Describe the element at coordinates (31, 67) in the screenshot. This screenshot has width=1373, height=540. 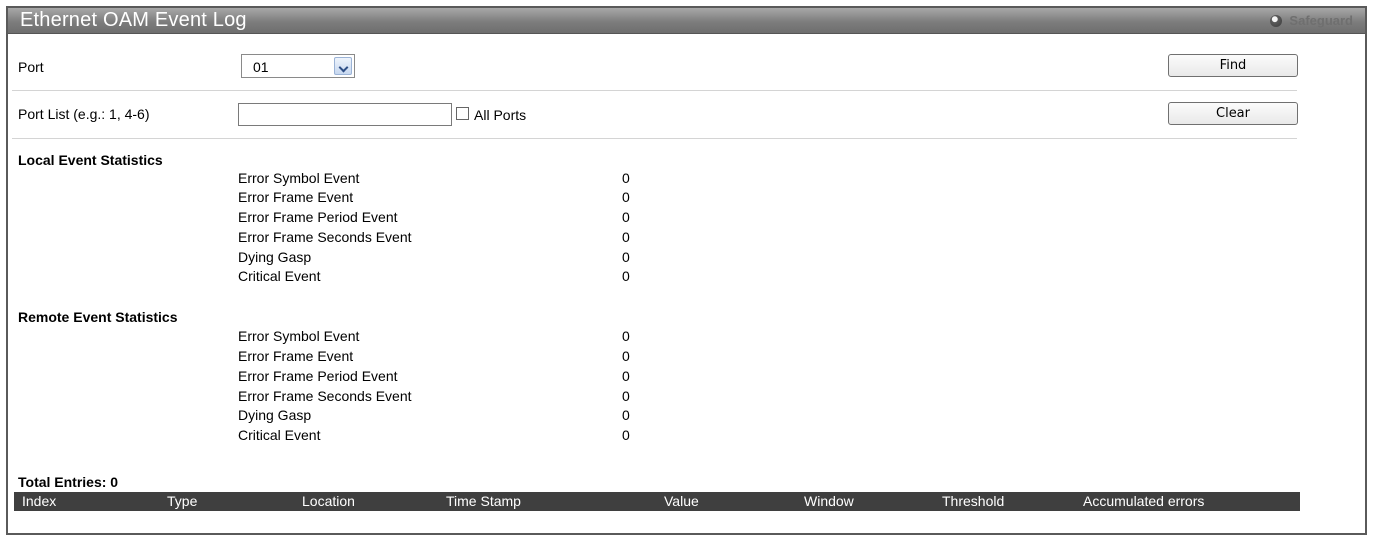
I see `port-label: Port` at that location.